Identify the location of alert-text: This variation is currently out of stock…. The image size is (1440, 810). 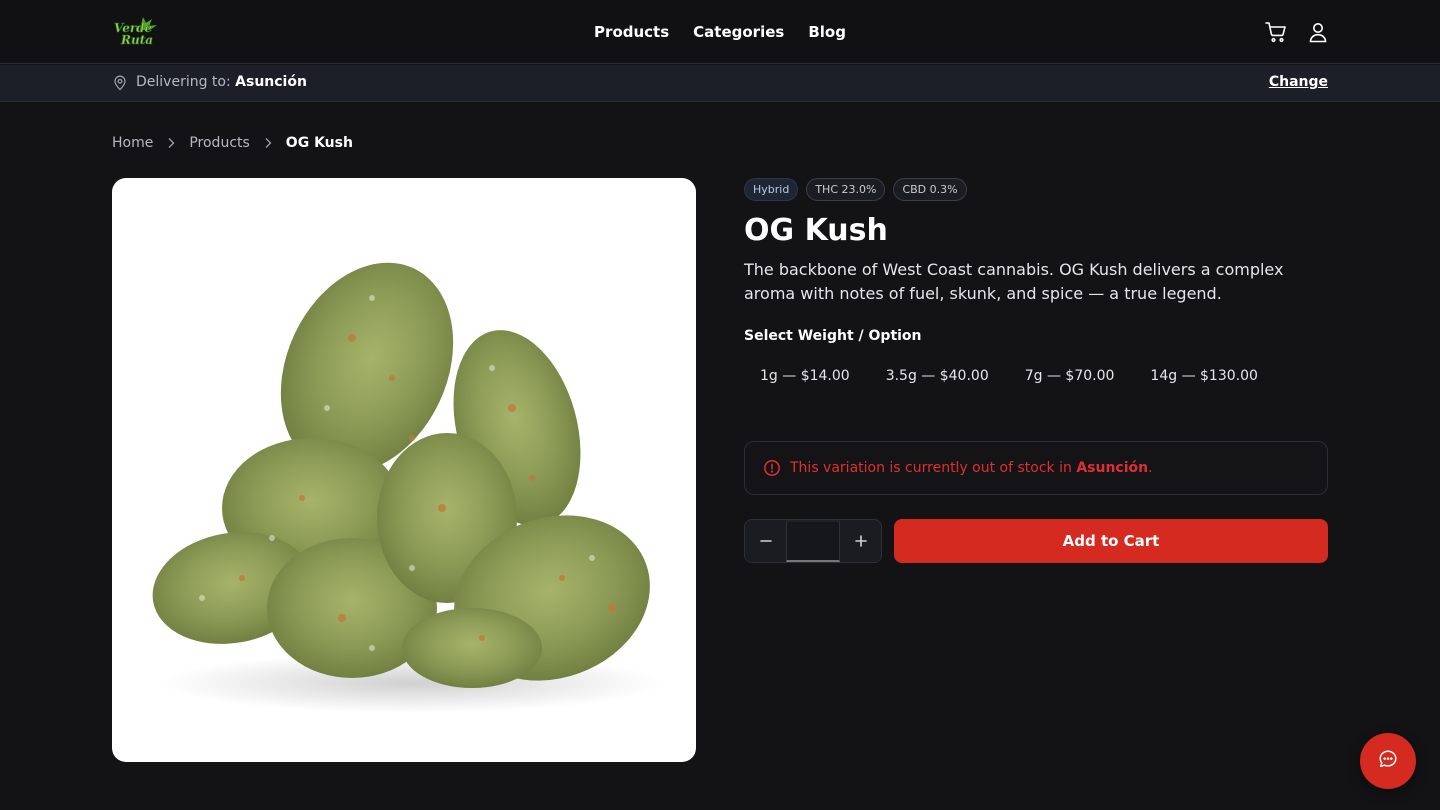
(971, 468).